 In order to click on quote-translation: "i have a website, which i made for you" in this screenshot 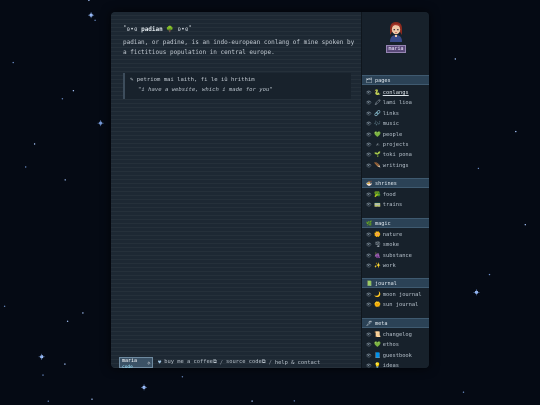, I will do `click(205, 90)`.